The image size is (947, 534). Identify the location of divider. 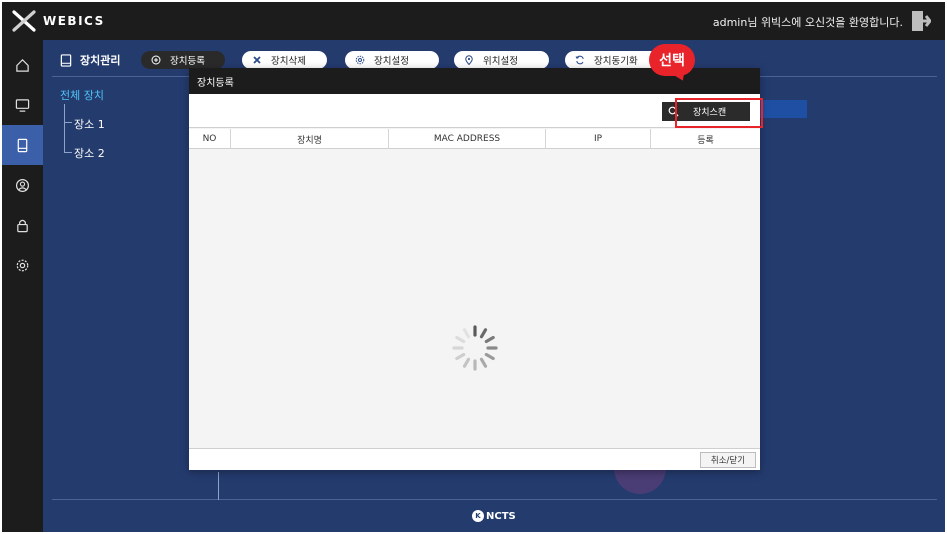
(494, 499).